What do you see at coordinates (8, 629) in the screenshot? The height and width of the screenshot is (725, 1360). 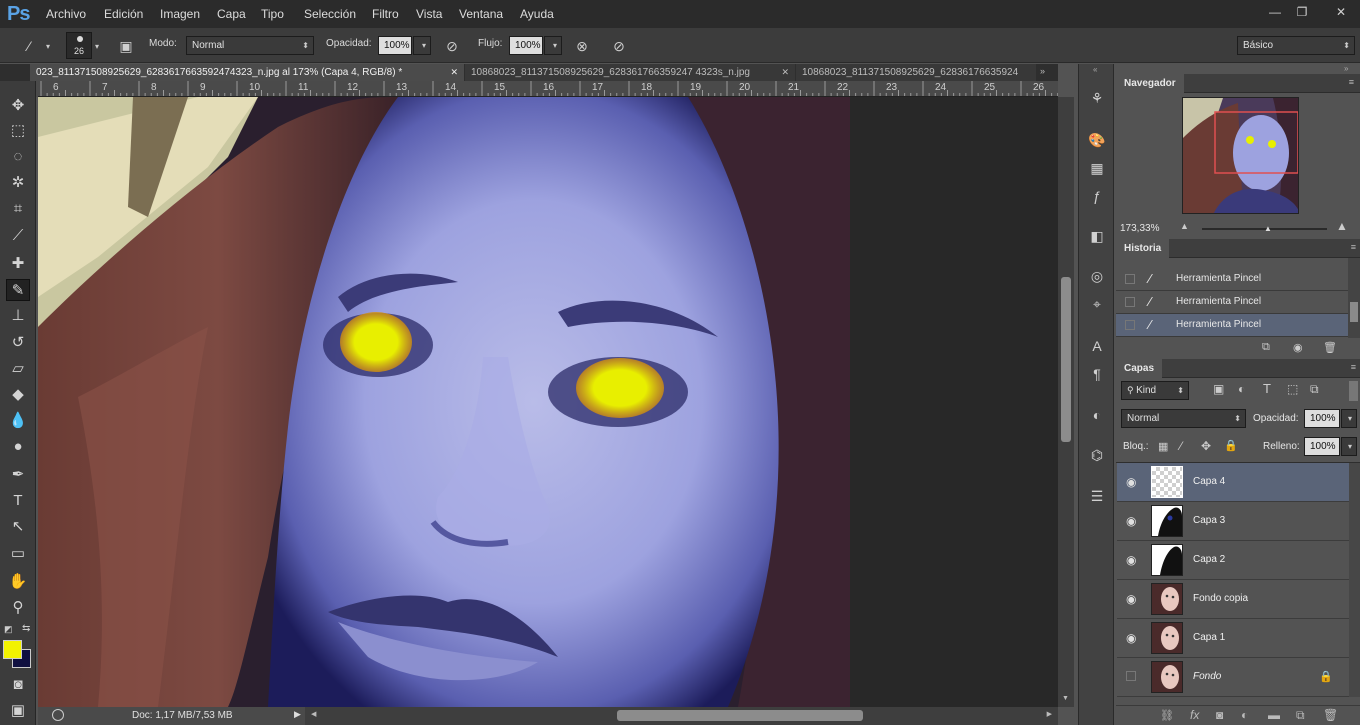 I see `default-colors-icon: ◩` at bounding box center [8, 629].